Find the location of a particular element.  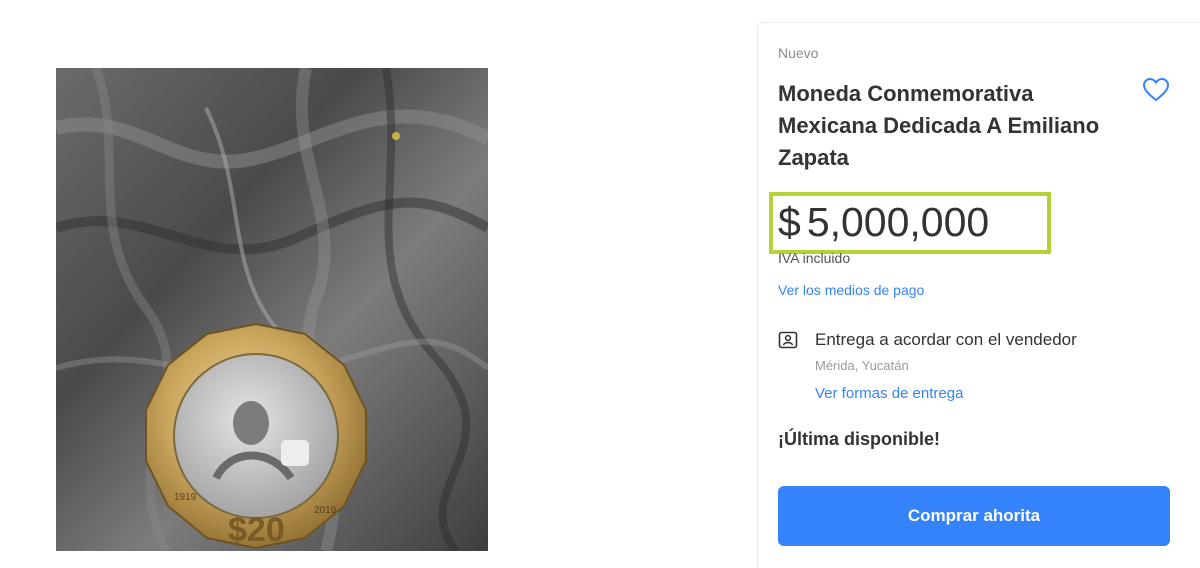

coin-denomination: $20 is located at coordinates (256, 530).